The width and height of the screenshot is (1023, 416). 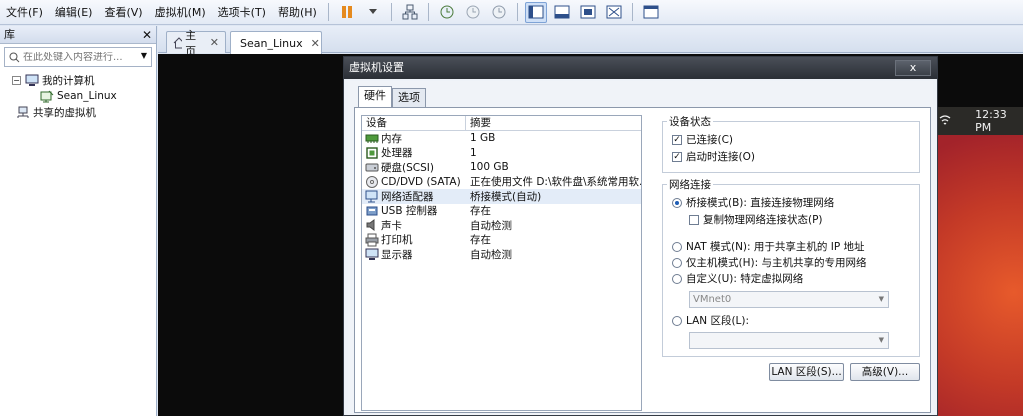 I want to click on snapshot-manager-button, so click(x=499, y=12).